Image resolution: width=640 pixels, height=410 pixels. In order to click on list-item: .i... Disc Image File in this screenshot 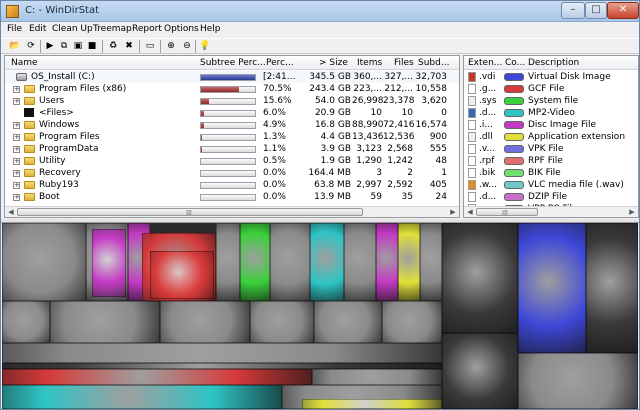, I will do `click(551, 125)`.